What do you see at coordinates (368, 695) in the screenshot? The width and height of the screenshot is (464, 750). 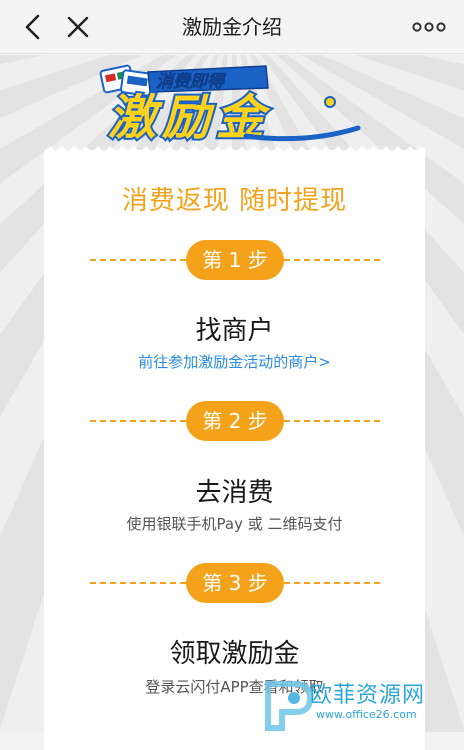 I see `watermark-text: 欧菲资源网` at bounding box center [368, 695].